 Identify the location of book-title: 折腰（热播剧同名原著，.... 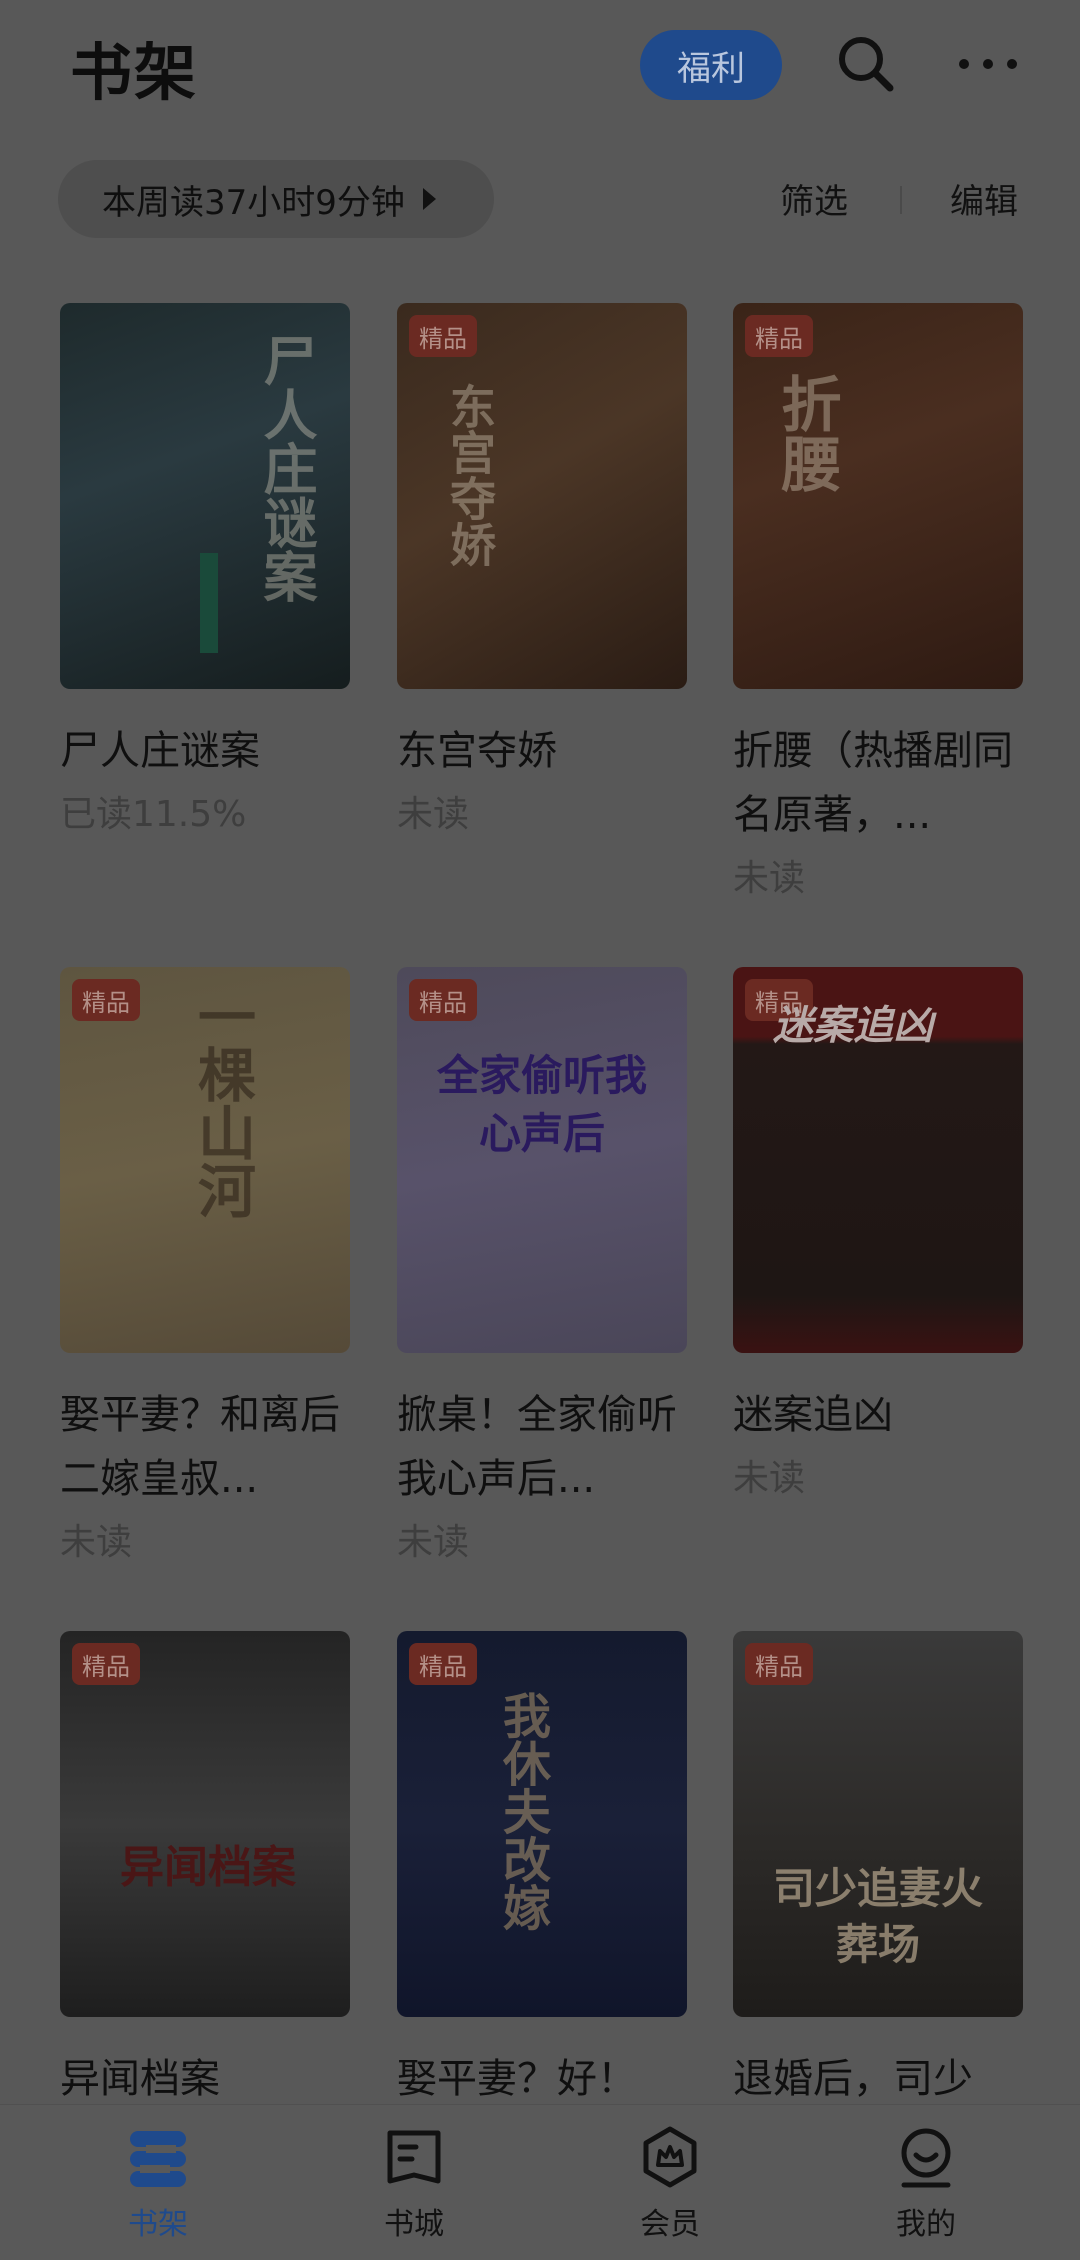
(873, 783).